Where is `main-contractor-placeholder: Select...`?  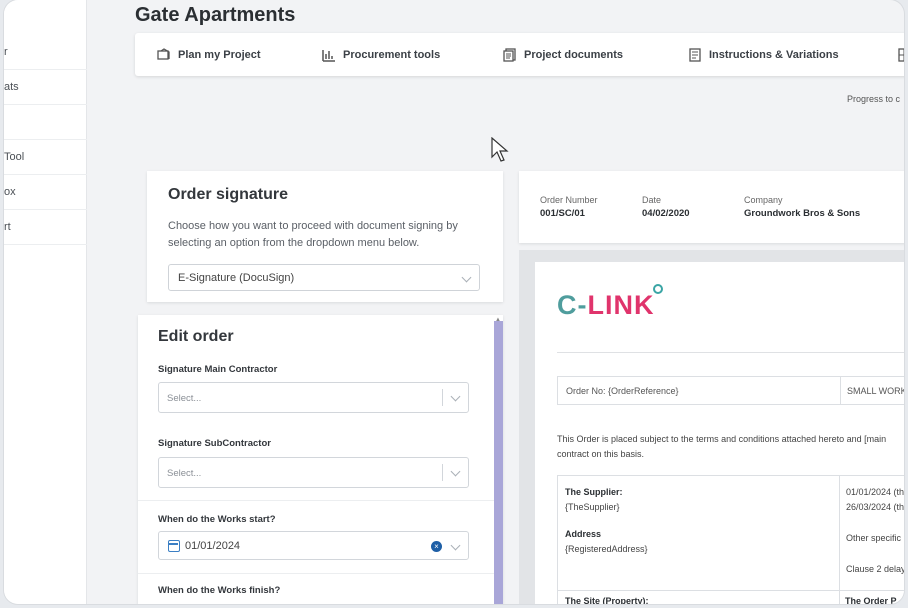
main-contractor-placeholder: Select... is located at coordinates (184, 398).